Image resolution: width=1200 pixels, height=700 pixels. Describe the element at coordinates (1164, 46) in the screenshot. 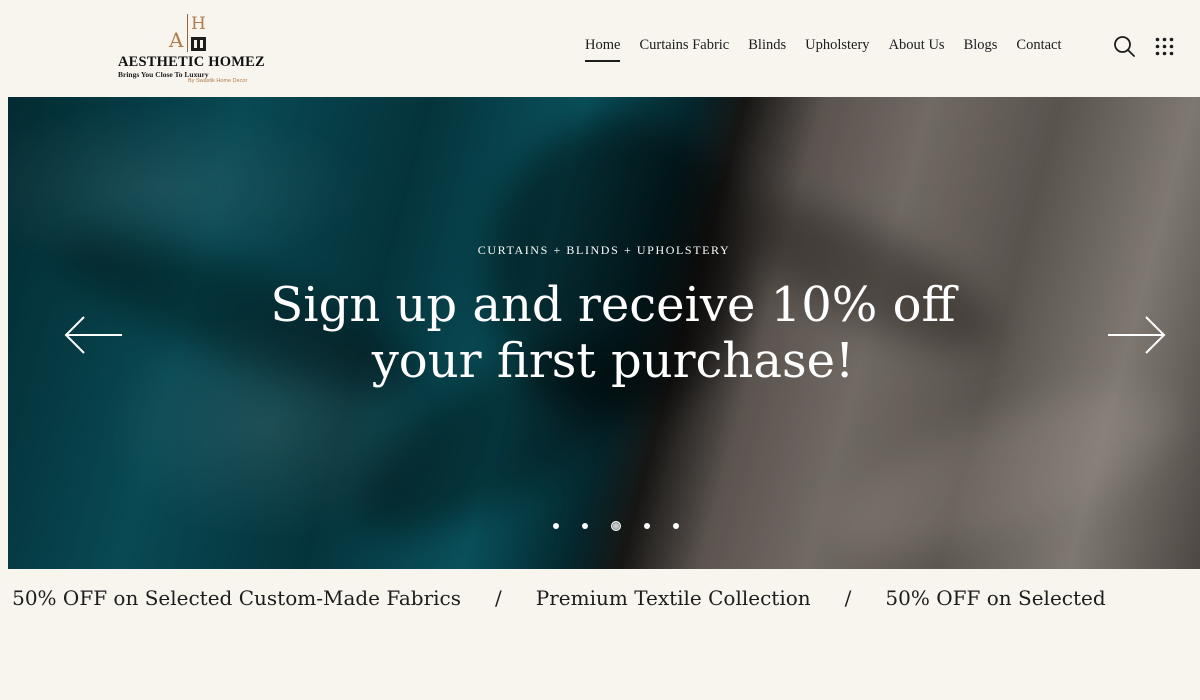

I see `grid-menu-icon` at that location.